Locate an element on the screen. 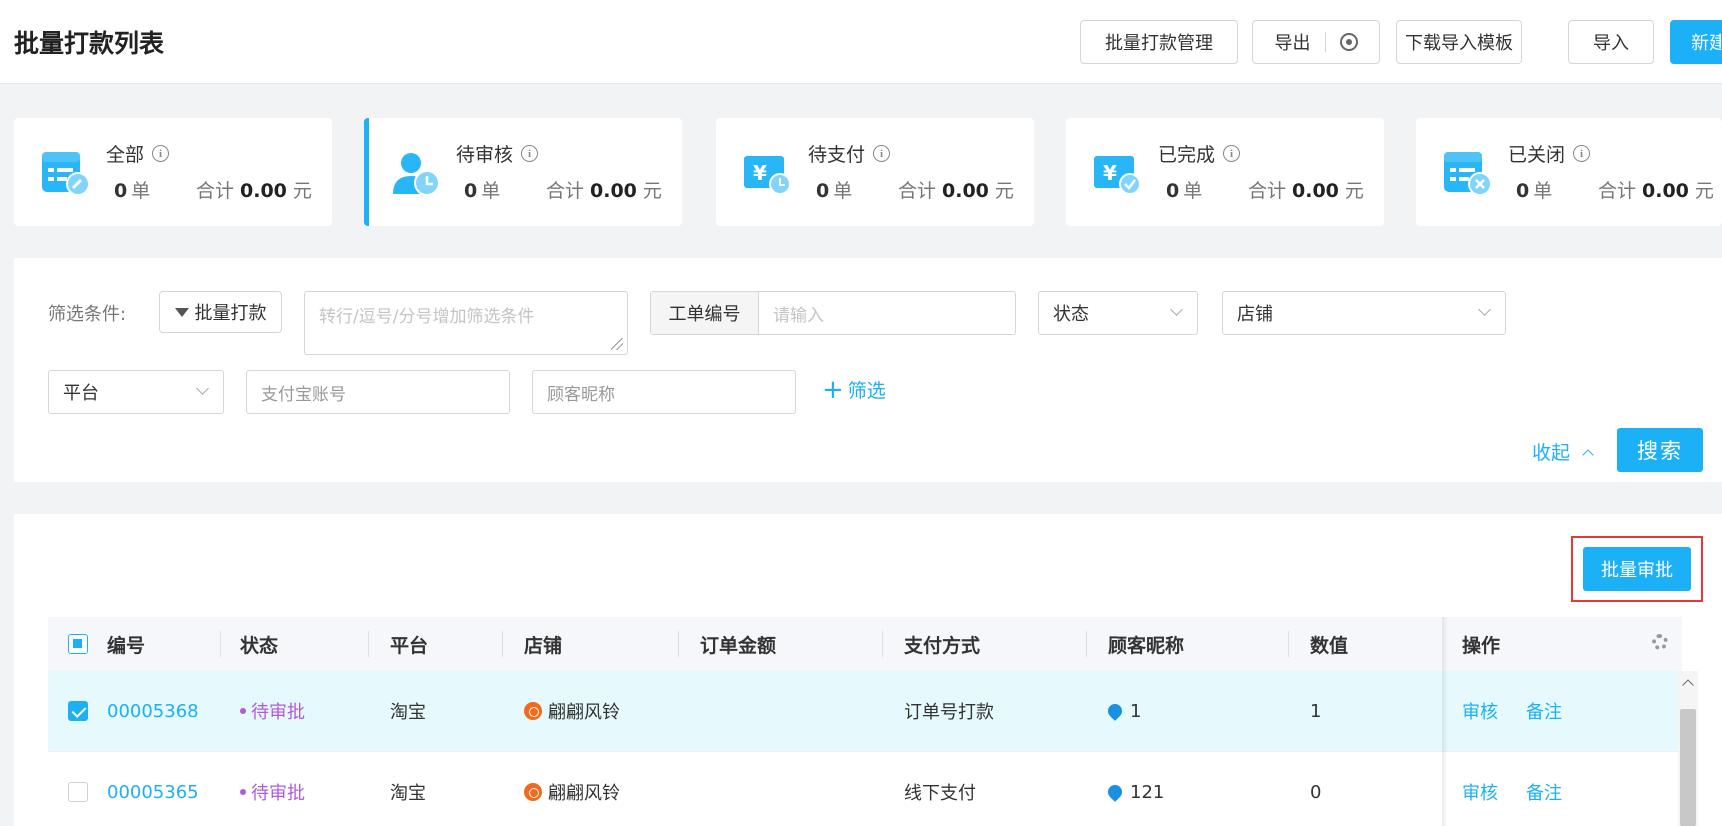 The height and width of the screenshot is (826, 1722). chevron-up-icon is located at coordinates (1588, 454).